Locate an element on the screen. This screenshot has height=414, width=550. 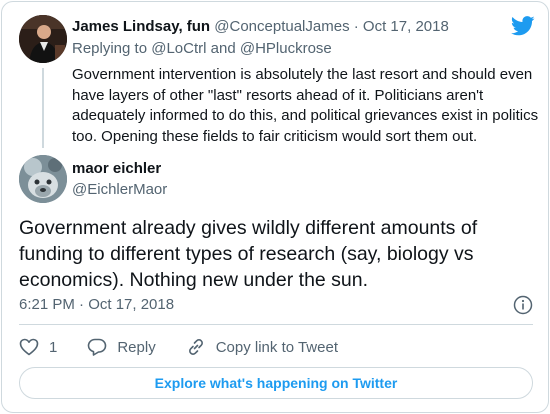
heart-icon is located at coordinates (29, 347).